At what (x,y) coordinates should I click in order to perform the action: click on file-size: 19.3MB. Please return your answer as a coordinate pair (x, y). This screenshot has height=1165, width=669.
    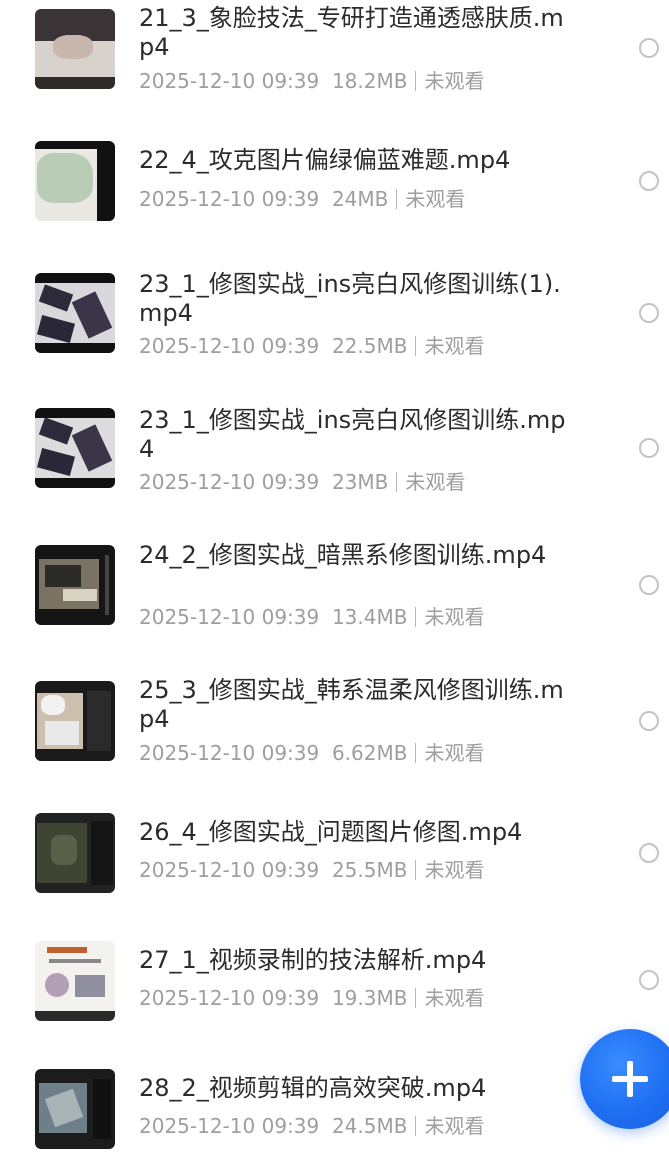
    Looking at the image, I should click on (369, 998).